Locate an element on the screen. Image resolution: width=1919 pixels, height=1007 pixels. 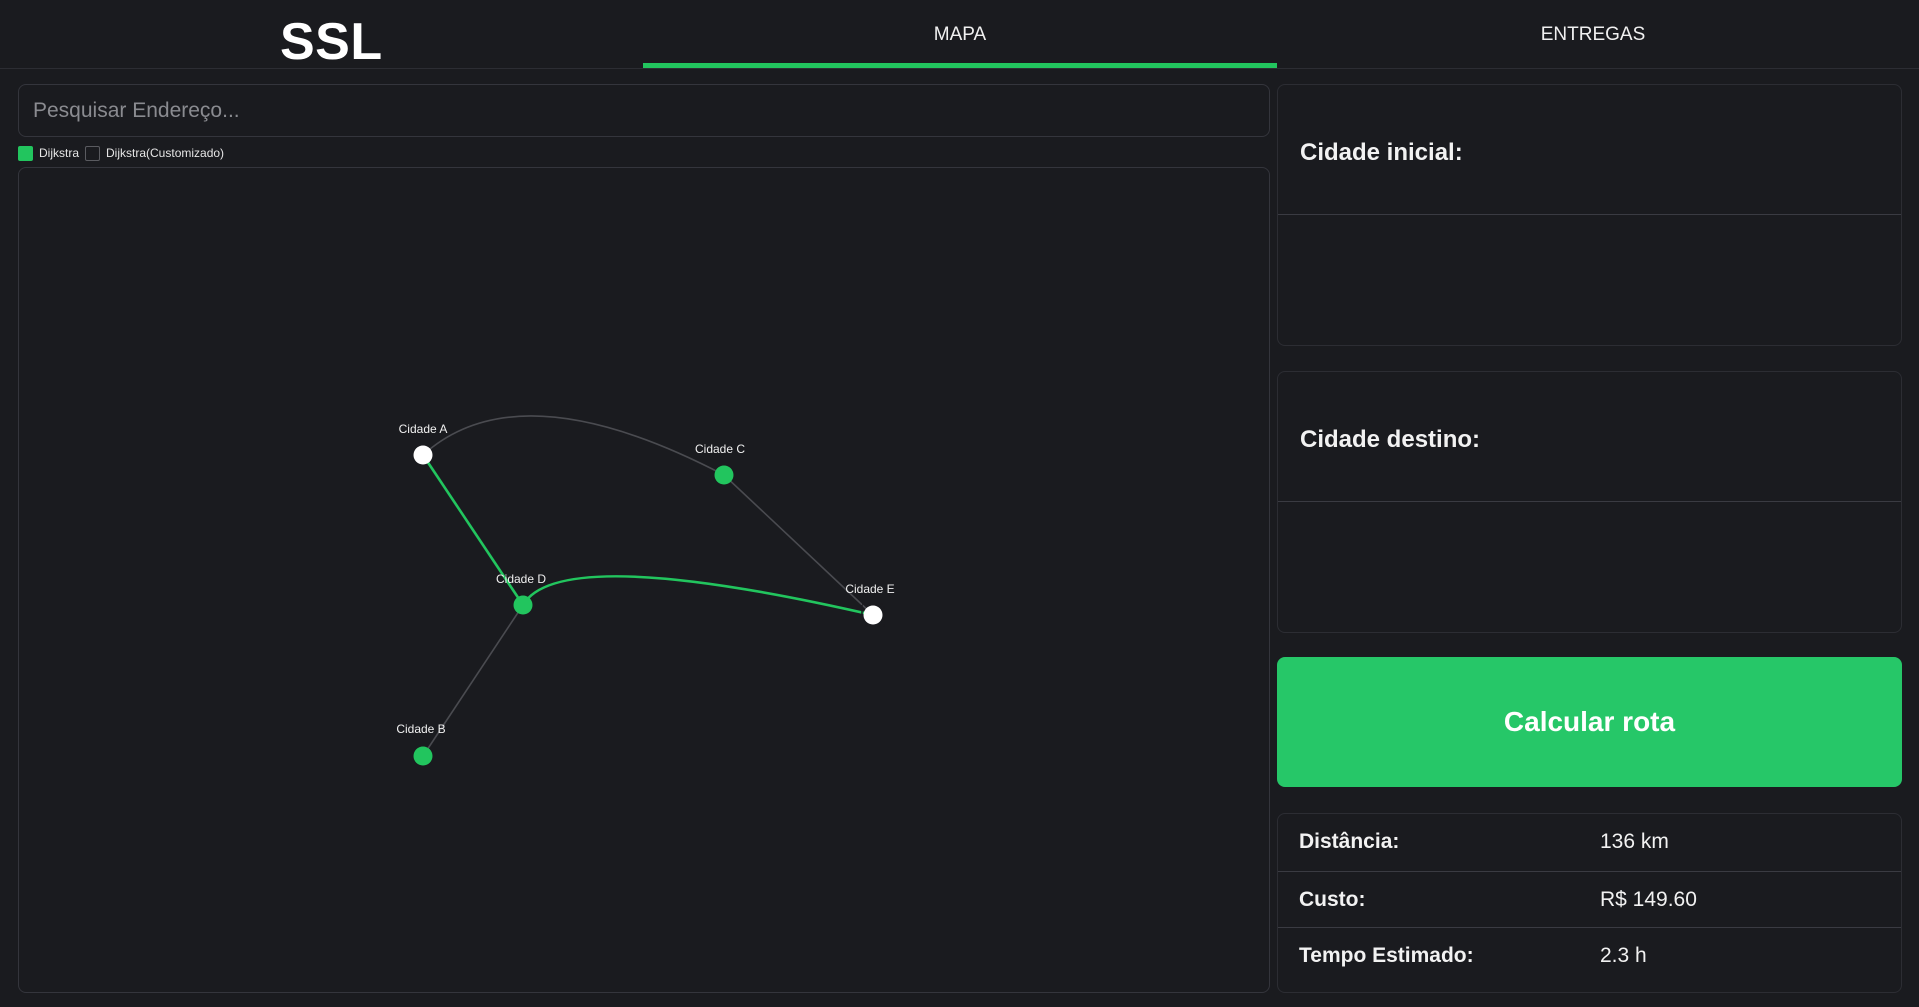
tempo-label: Tempo Estimado: is located at coordinates (1386, 955).